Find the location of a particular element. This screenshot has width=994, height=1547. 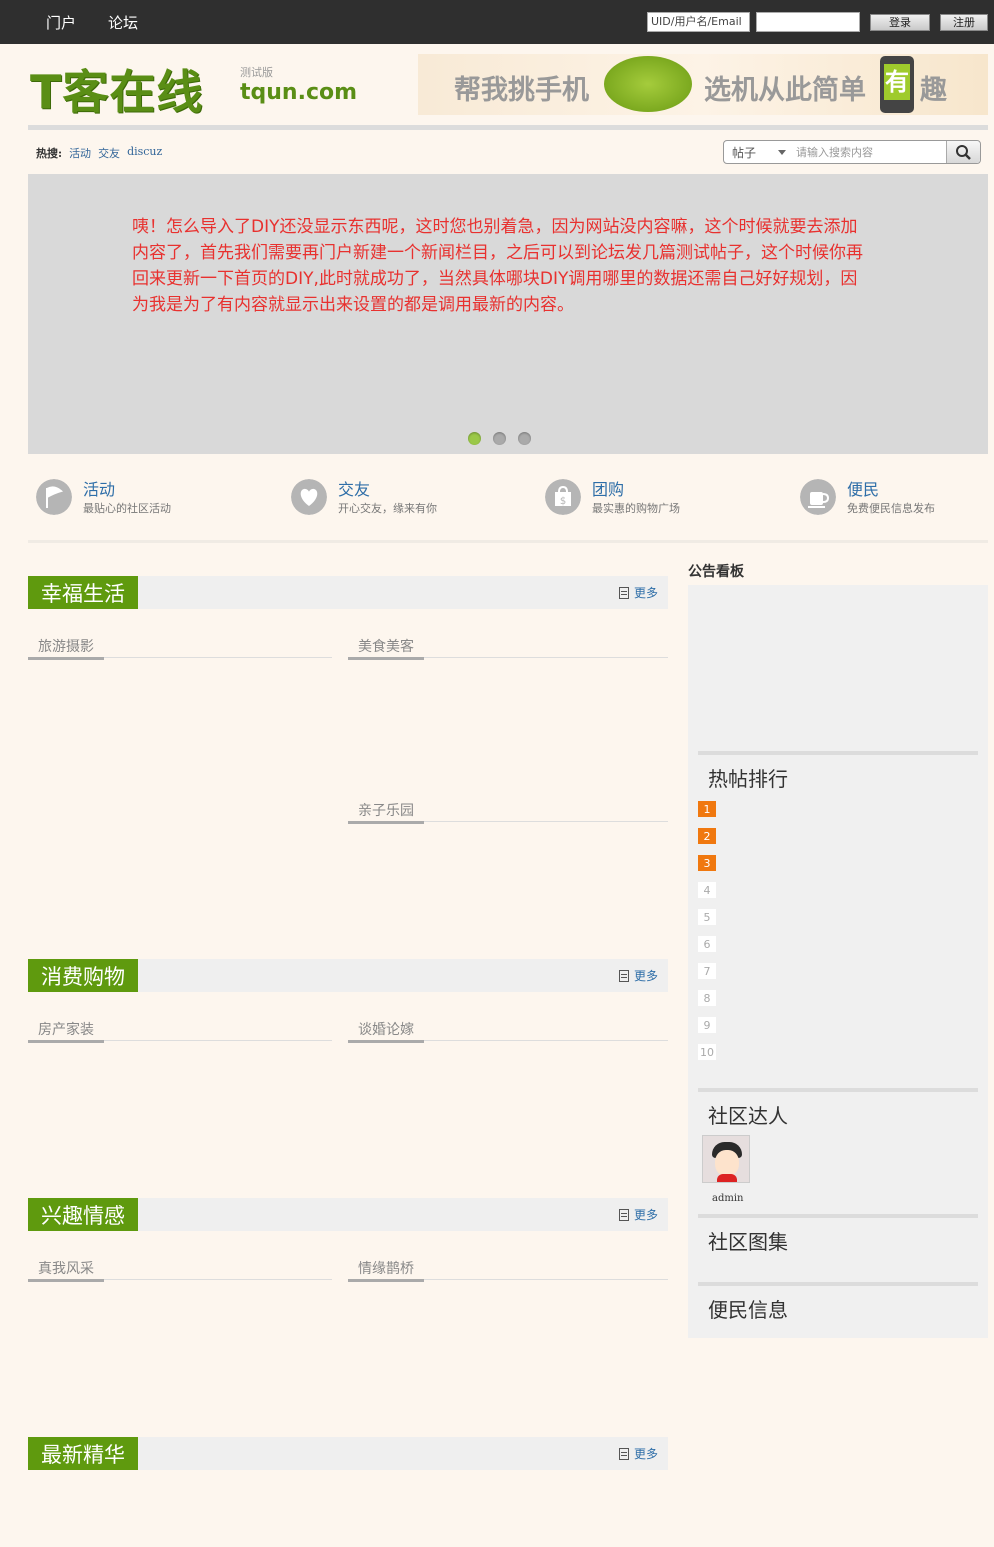

community-stars-title: 社区达人 is located at coordinates (748, 1116).